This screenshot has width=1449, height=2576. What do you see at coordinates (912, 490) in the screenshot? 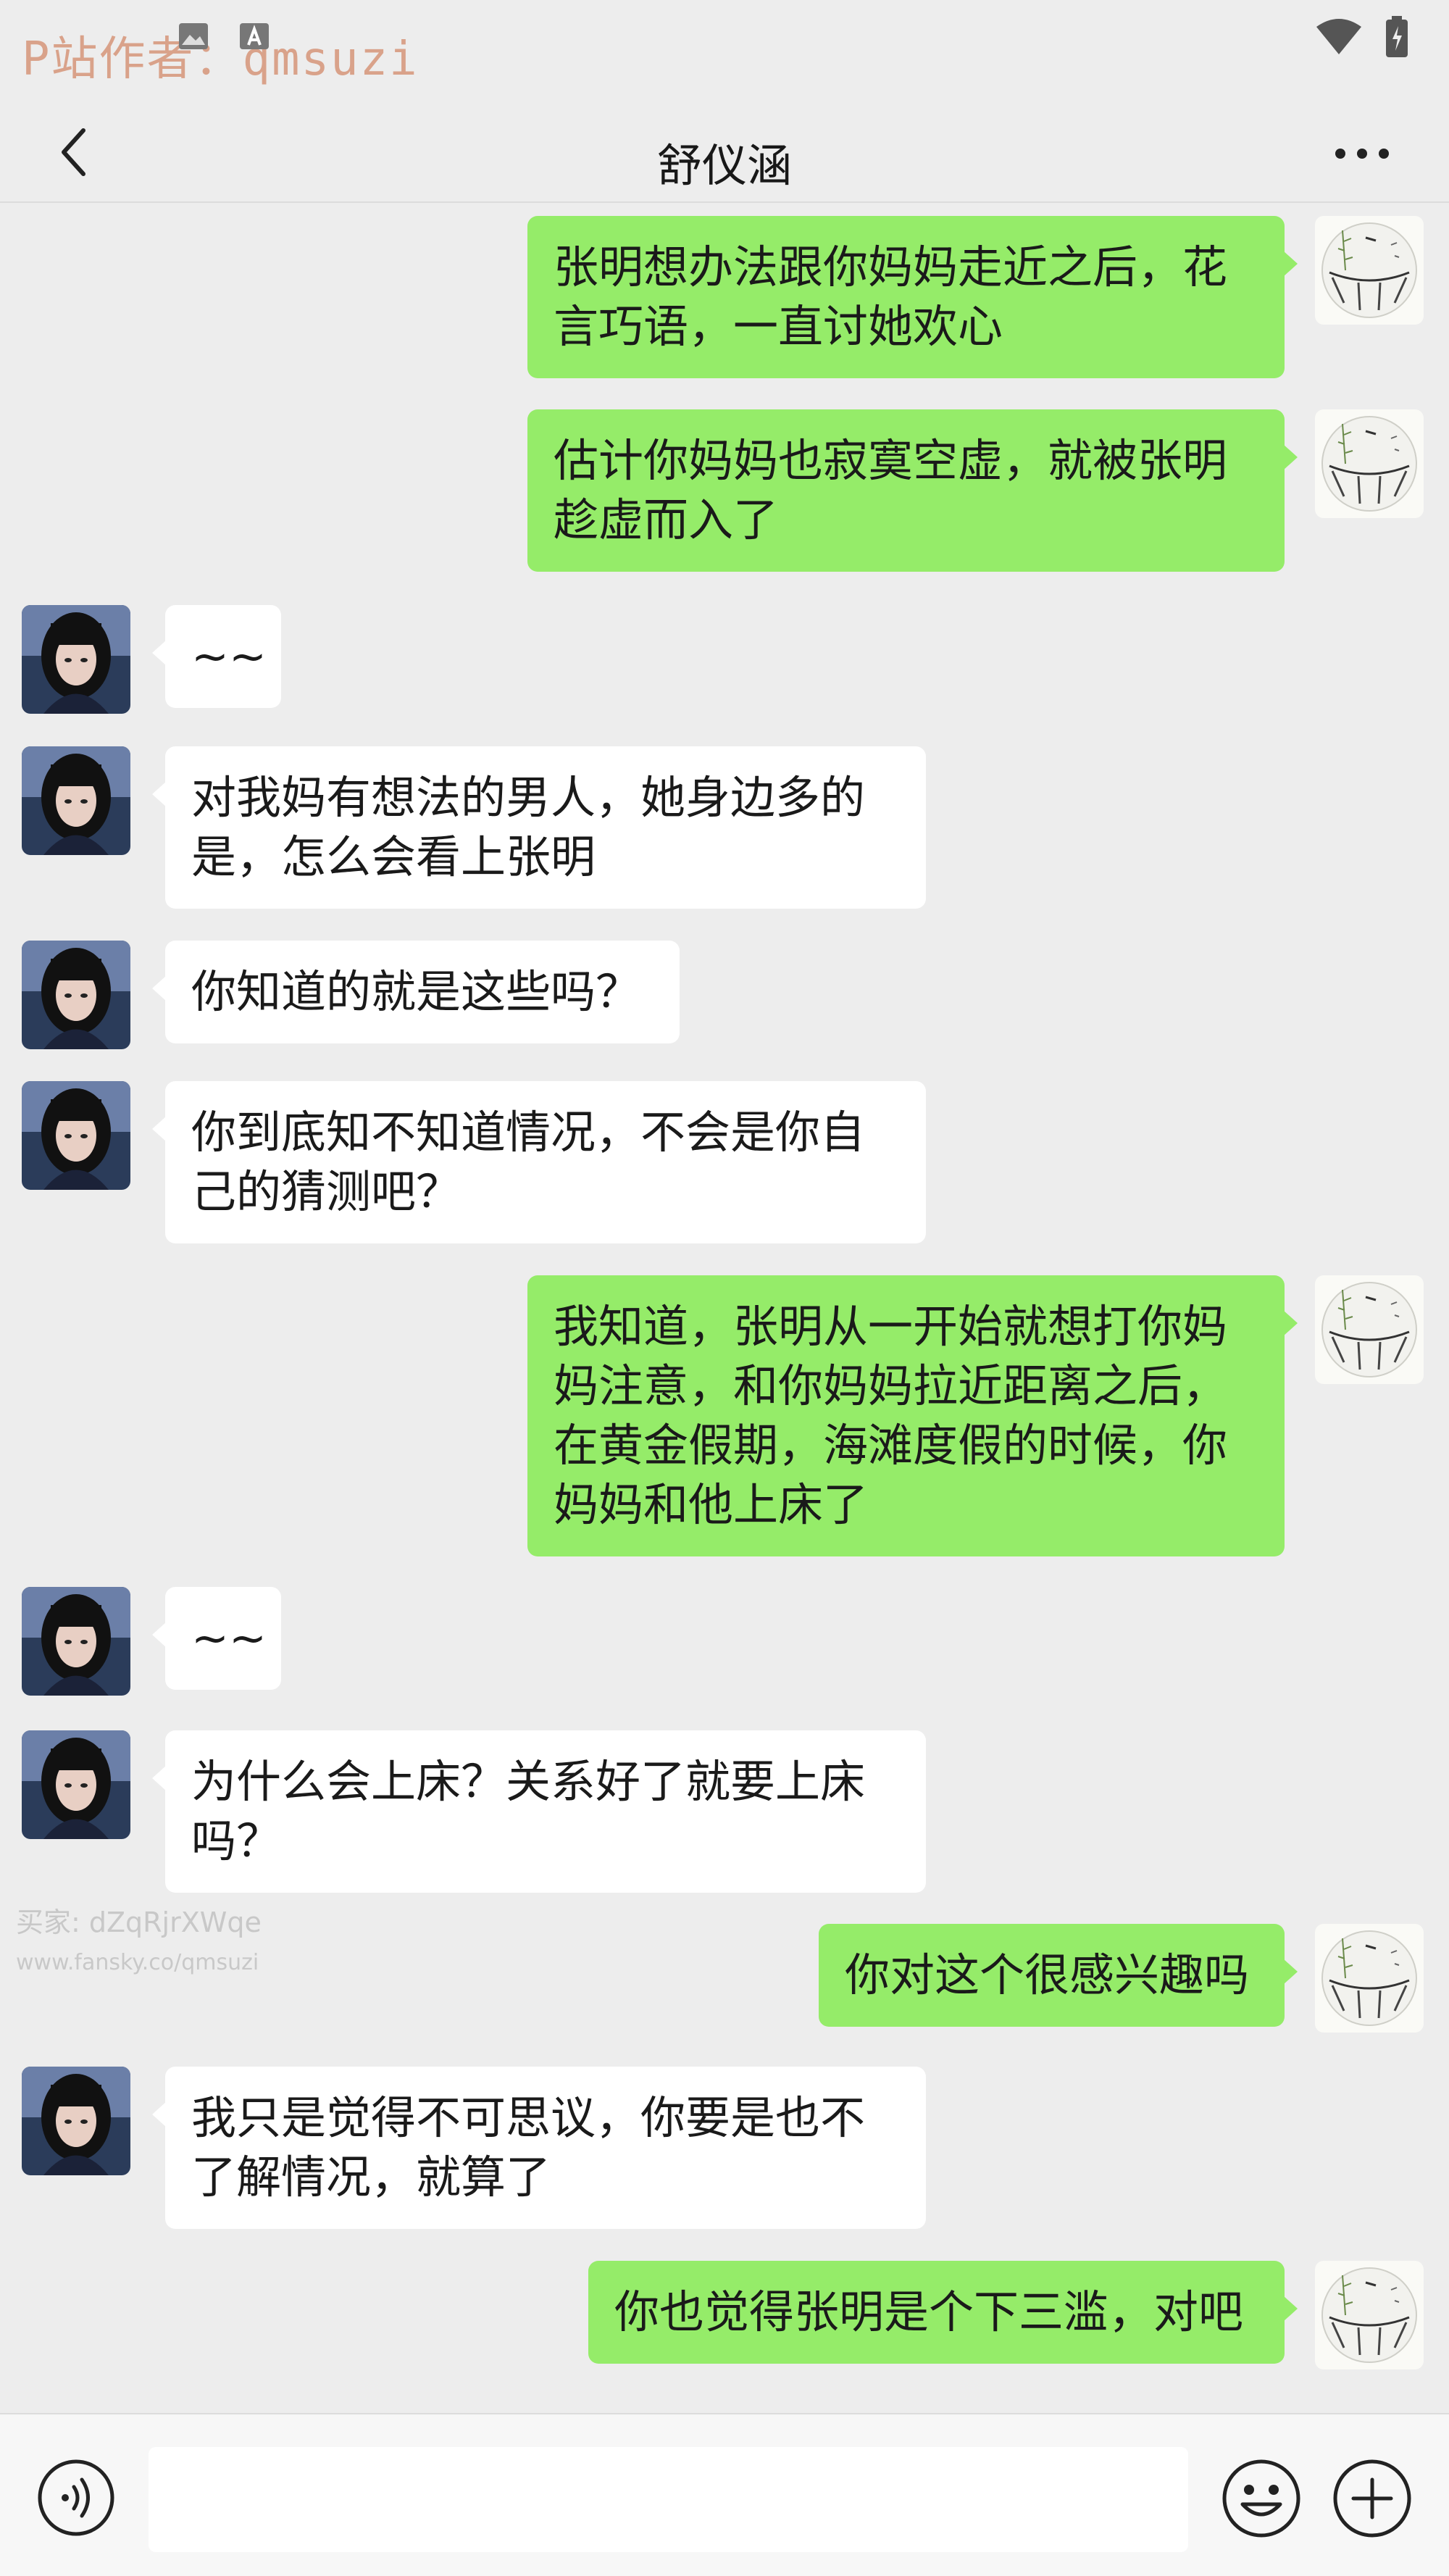
I see `message-bubble: 估计你妈妈也寂寞空虚，就被张明趁虚而入了` at bounding box center [912, 490].